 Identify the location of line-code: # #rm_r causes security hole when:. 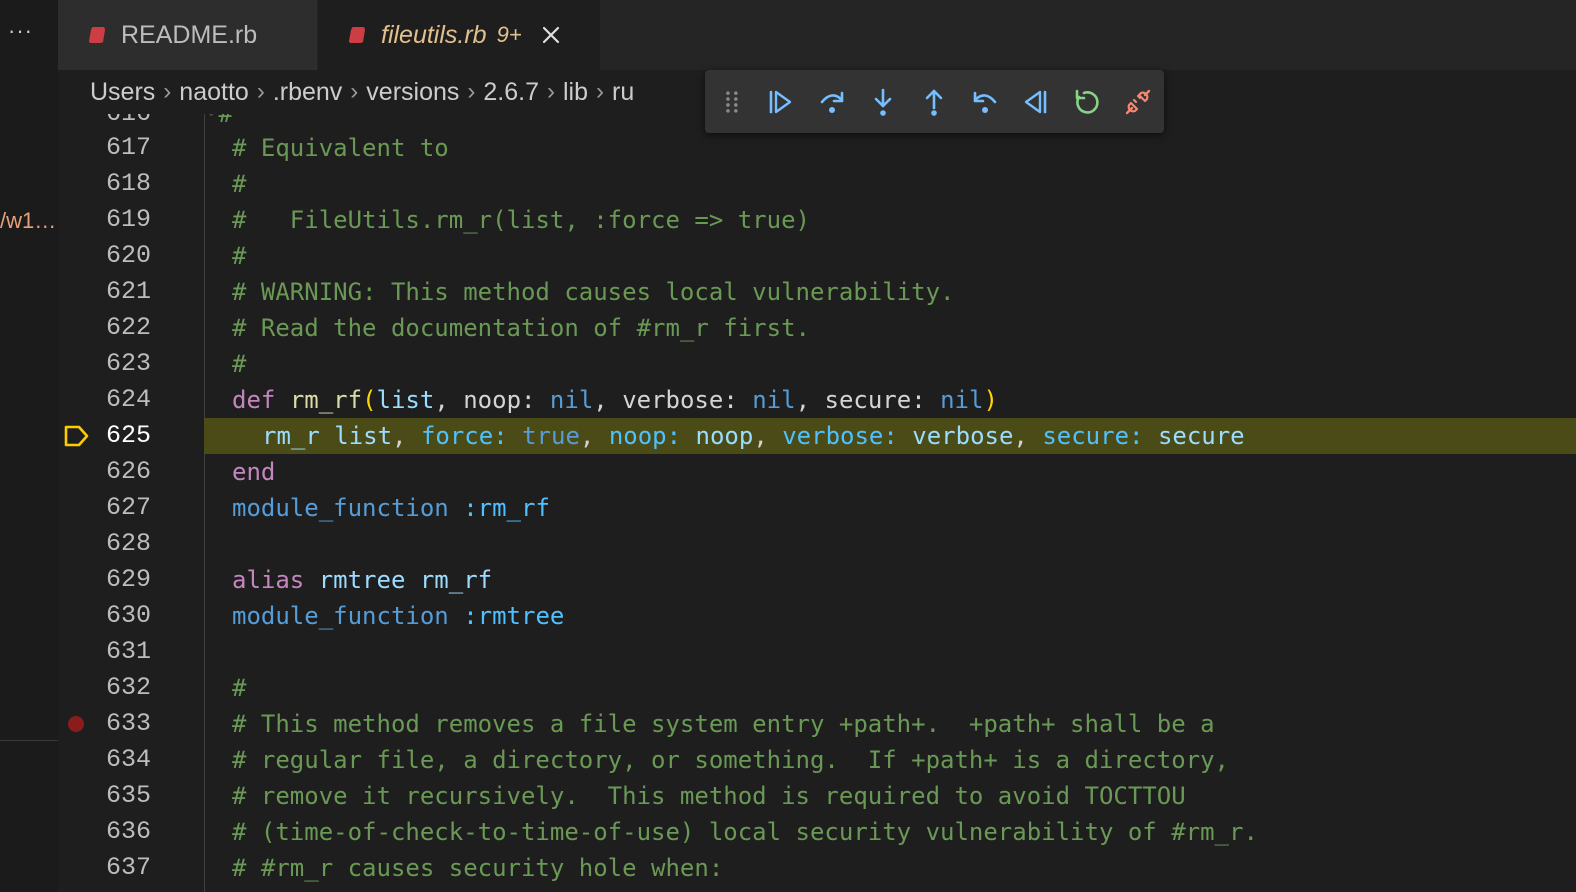
(478, 868).